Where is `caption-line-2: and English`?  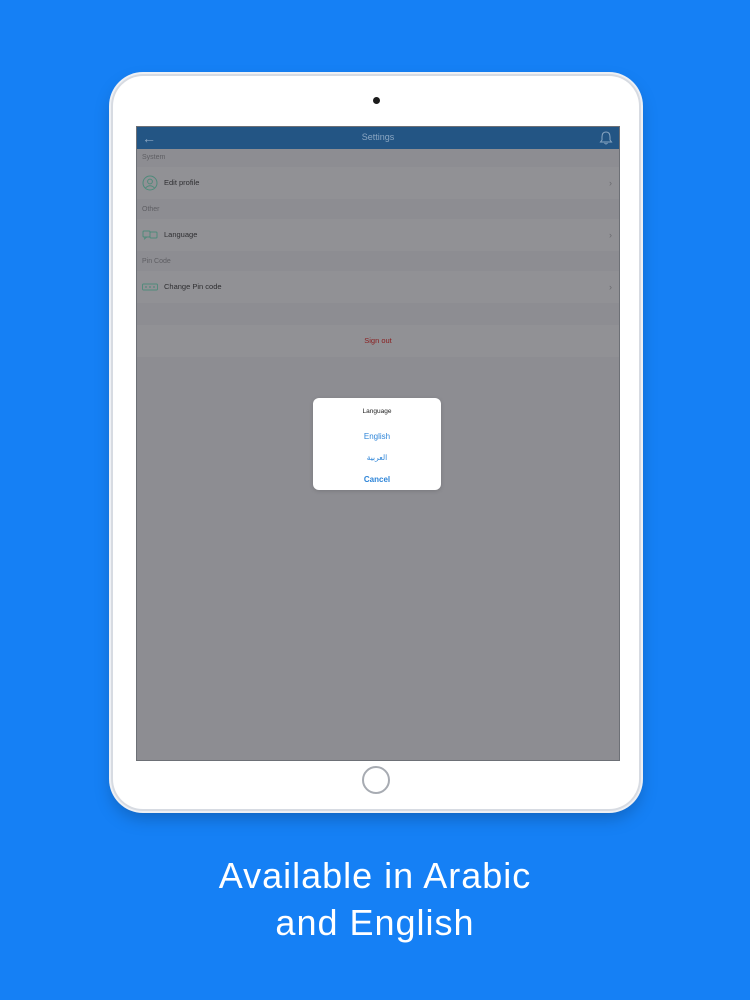
caption-line-2: and English is located at coordinates (375, 922).